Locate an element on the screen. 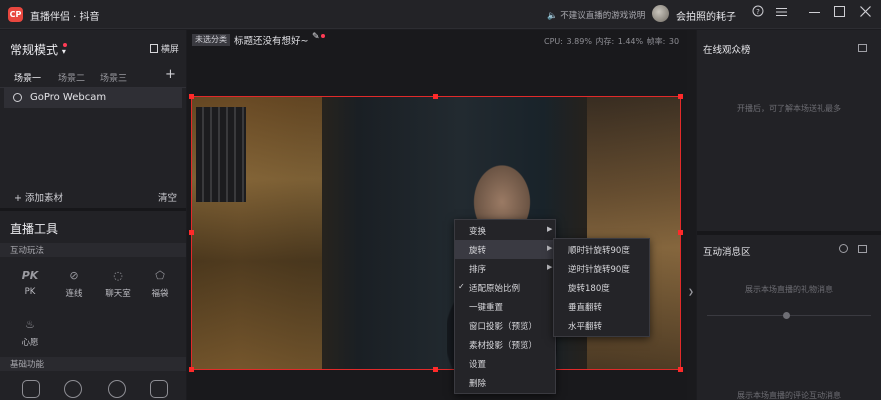 Image resolution: width=881 pixels, height=400 pixels. viewers-title: 在线观众榜 is located at coordinates (727, 50).